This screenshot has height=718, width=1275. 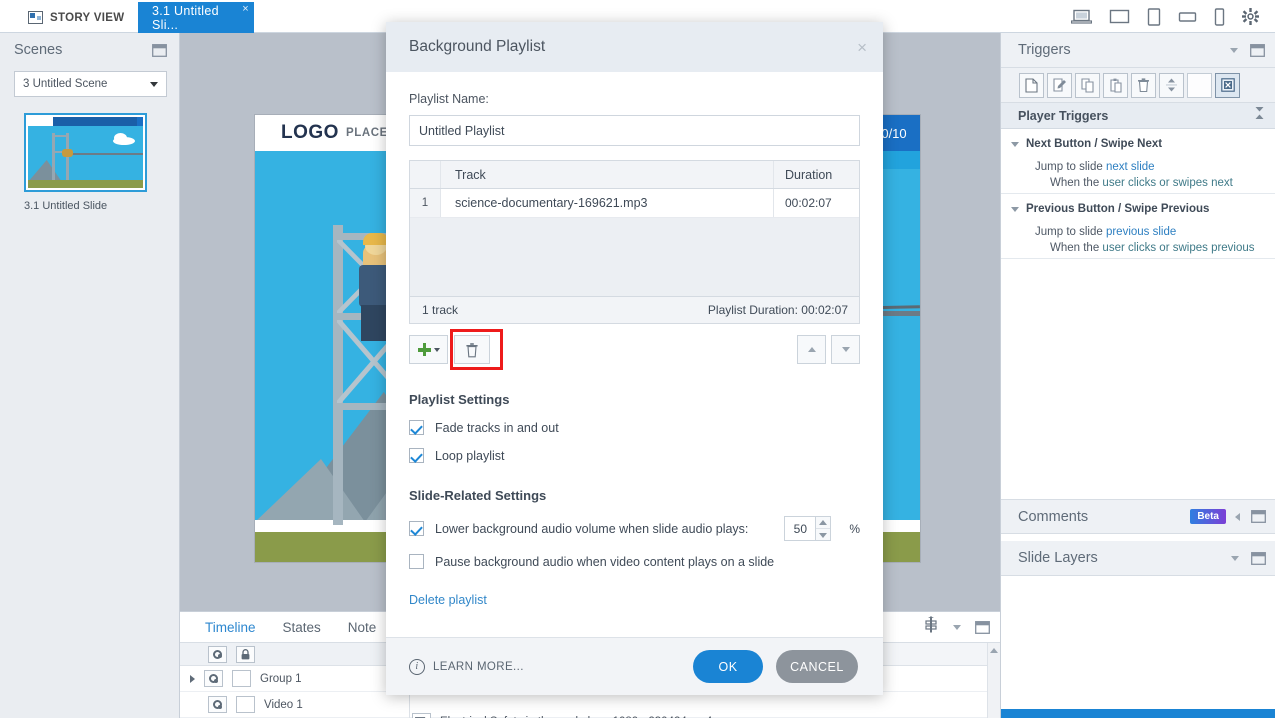 I want to click on tablet-landscape-icon, so click(x=1187, y=16).